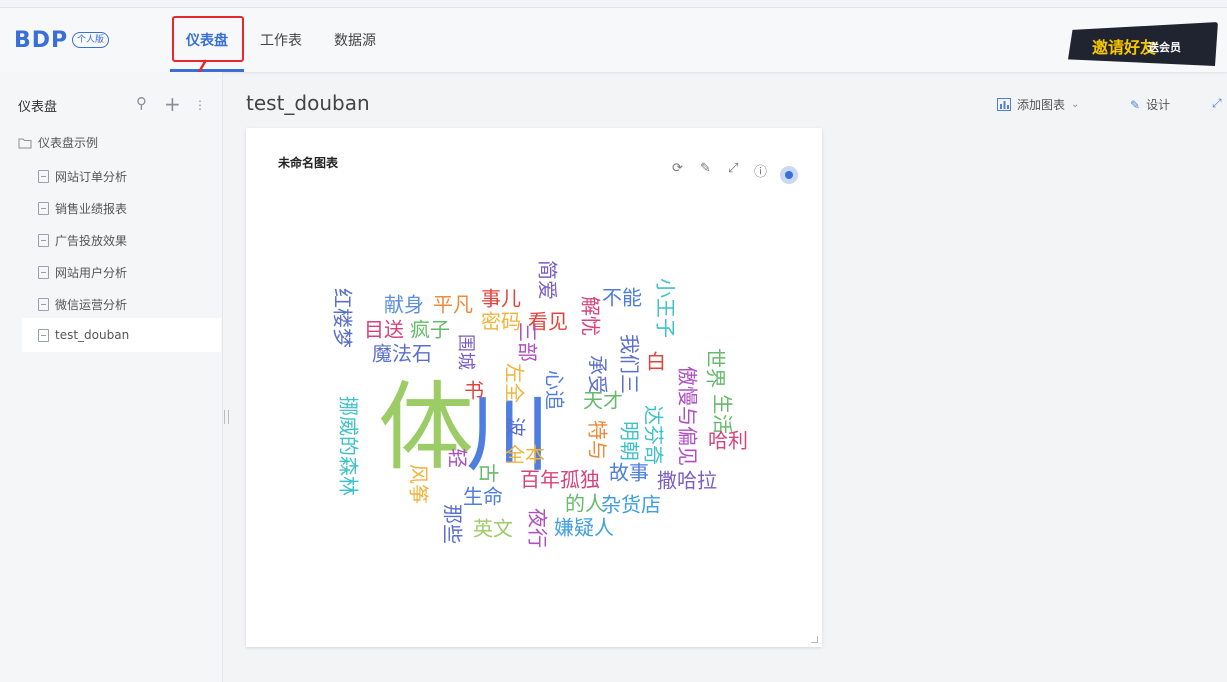 The height and width of the screenshot is (682, 1227). I want to click on folder-icon, so click(25, 143).